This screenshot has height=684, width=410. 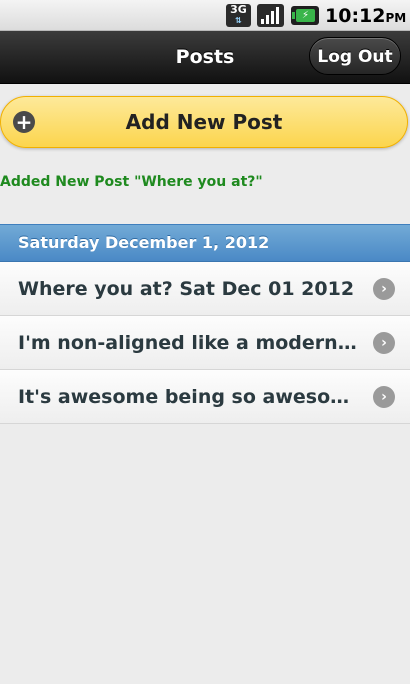 I want to click on list-item-post-2: I'm non-aligned like a modern Turtle ›, so click(x=205, y=343).